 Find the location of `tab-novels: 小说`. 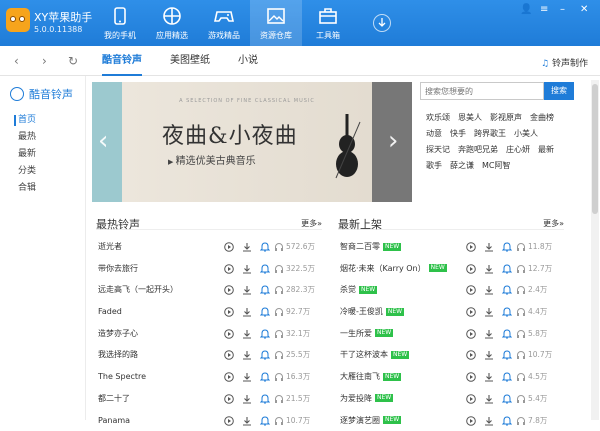

tab-novels: 小说 is located at coordinates (248, 61).